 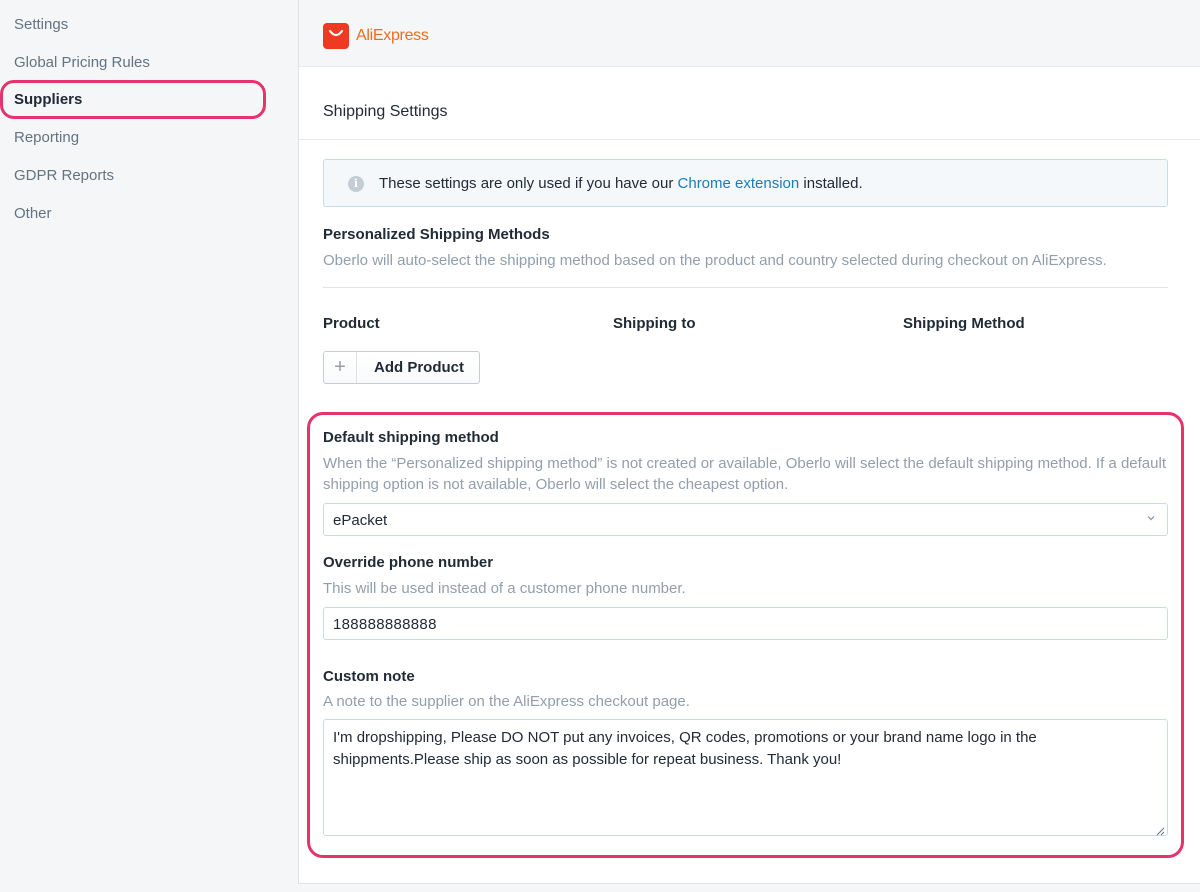 I want to click on shopping-bag-icon, so click(x=336, y=36).